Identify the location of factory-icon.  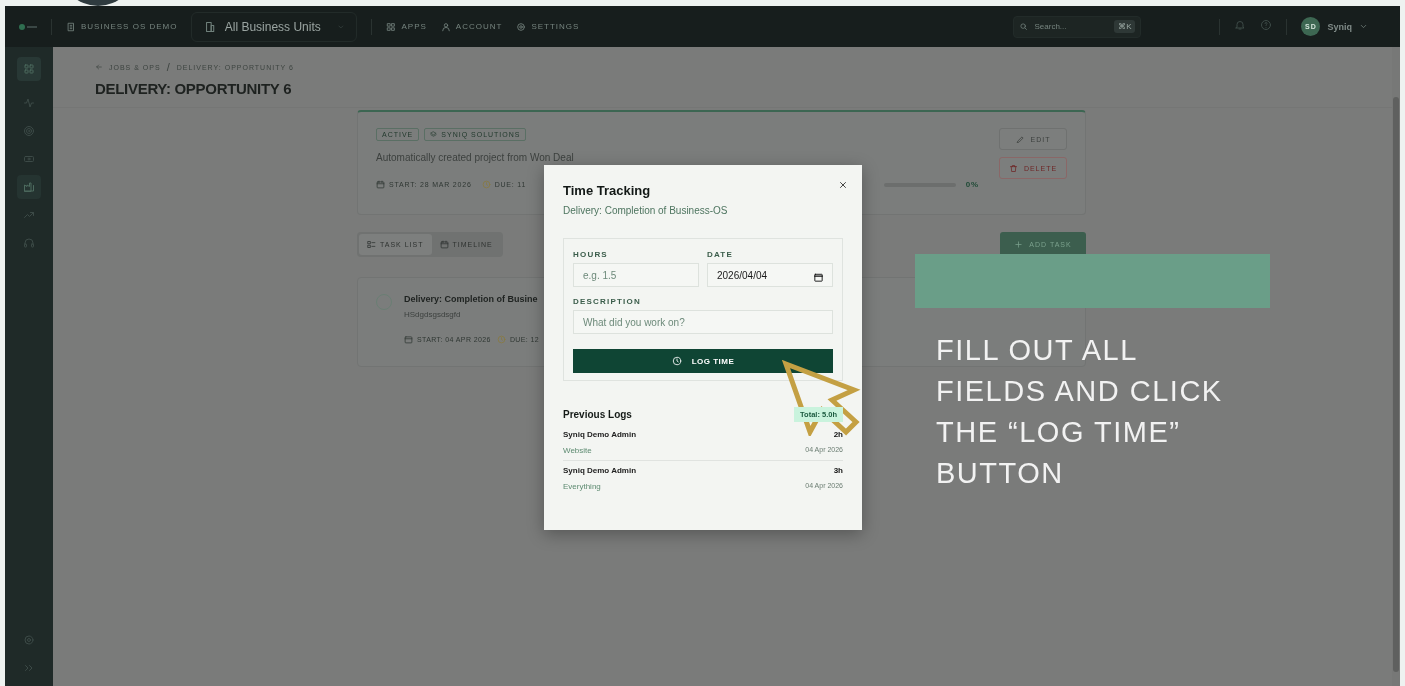
(29, 187).